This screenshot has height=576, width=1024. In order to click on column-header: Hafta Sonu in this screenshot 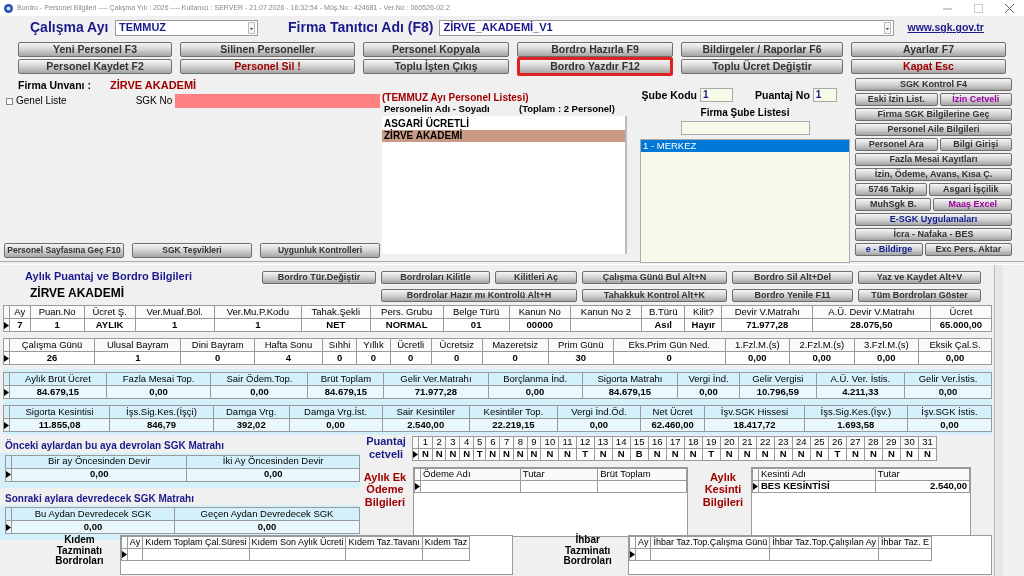, I will do `click(288, 345)`.